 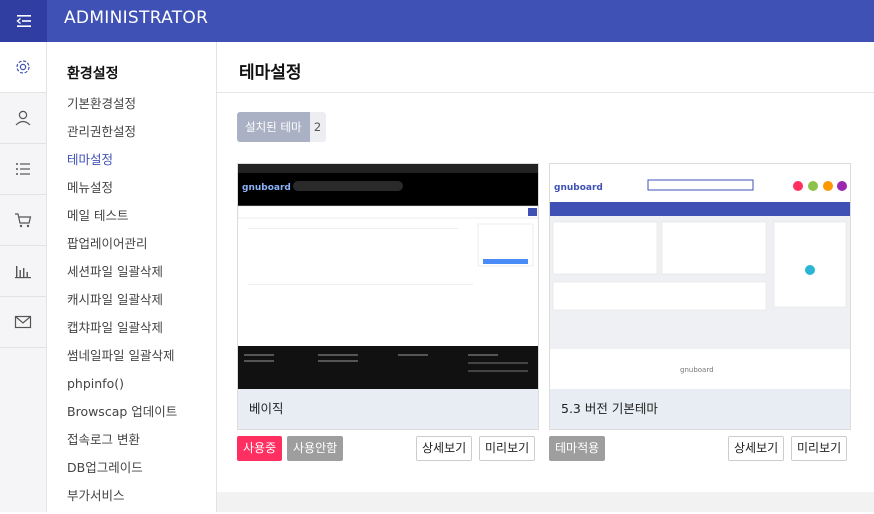 I want to click on user-icon, so click(x=23, y=118).